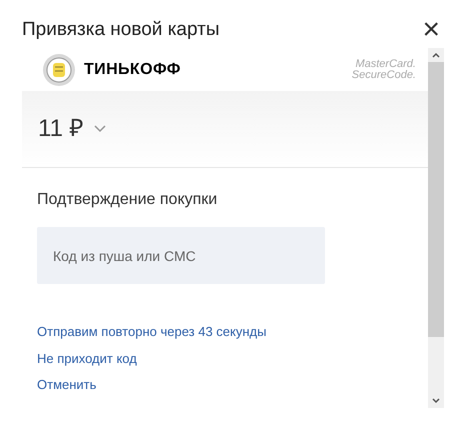 This screenshot has height=436, width=466. I want to click on section-heading: Подтверждение покупки, so click(127, 200).